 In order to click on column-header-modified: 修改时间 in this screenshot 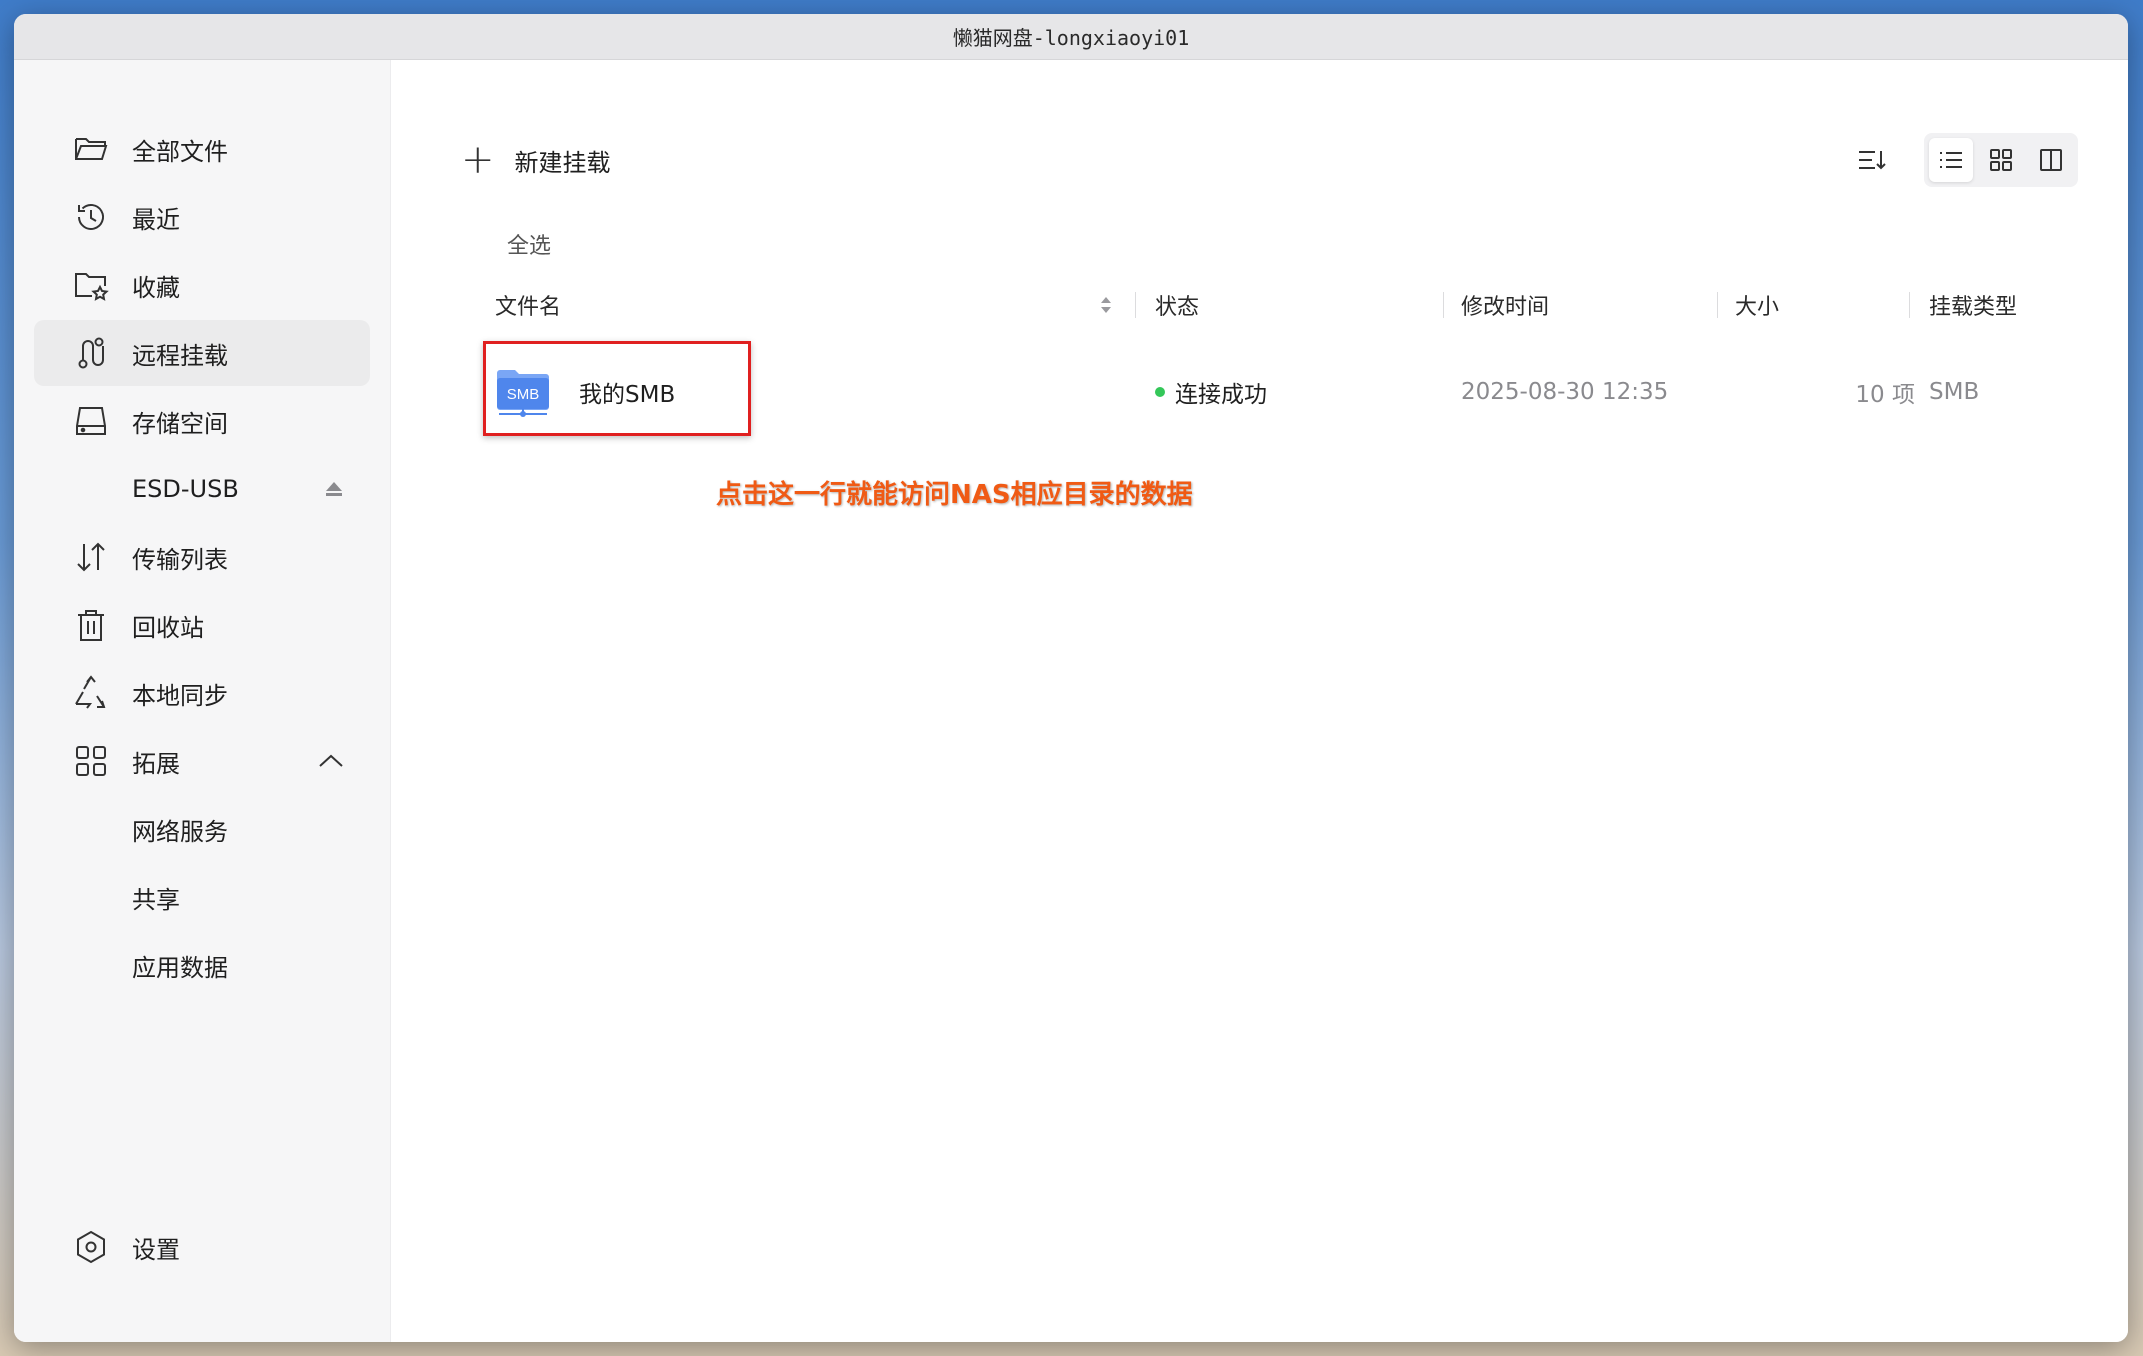, I will do `click(1505, 305)`.